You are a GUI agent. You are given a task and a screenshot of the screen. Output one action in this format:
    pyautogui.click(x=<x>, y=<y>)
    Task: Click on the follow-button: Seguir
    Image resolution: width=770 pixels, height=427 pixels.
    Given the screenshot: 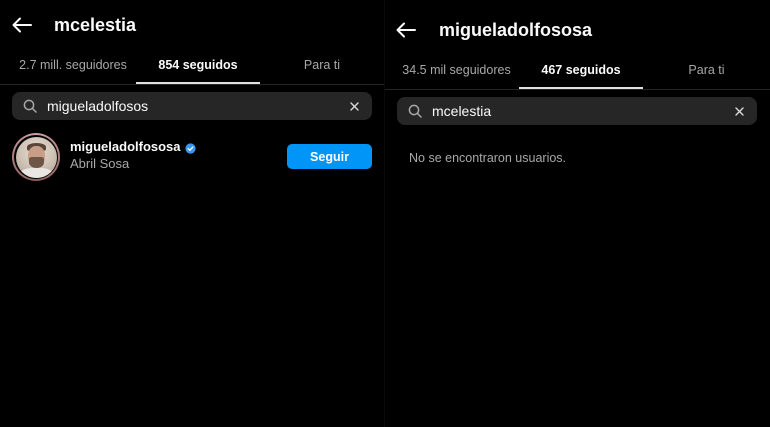 What is the action you would take?
    pyautogui.click(x=329, y=156)
    